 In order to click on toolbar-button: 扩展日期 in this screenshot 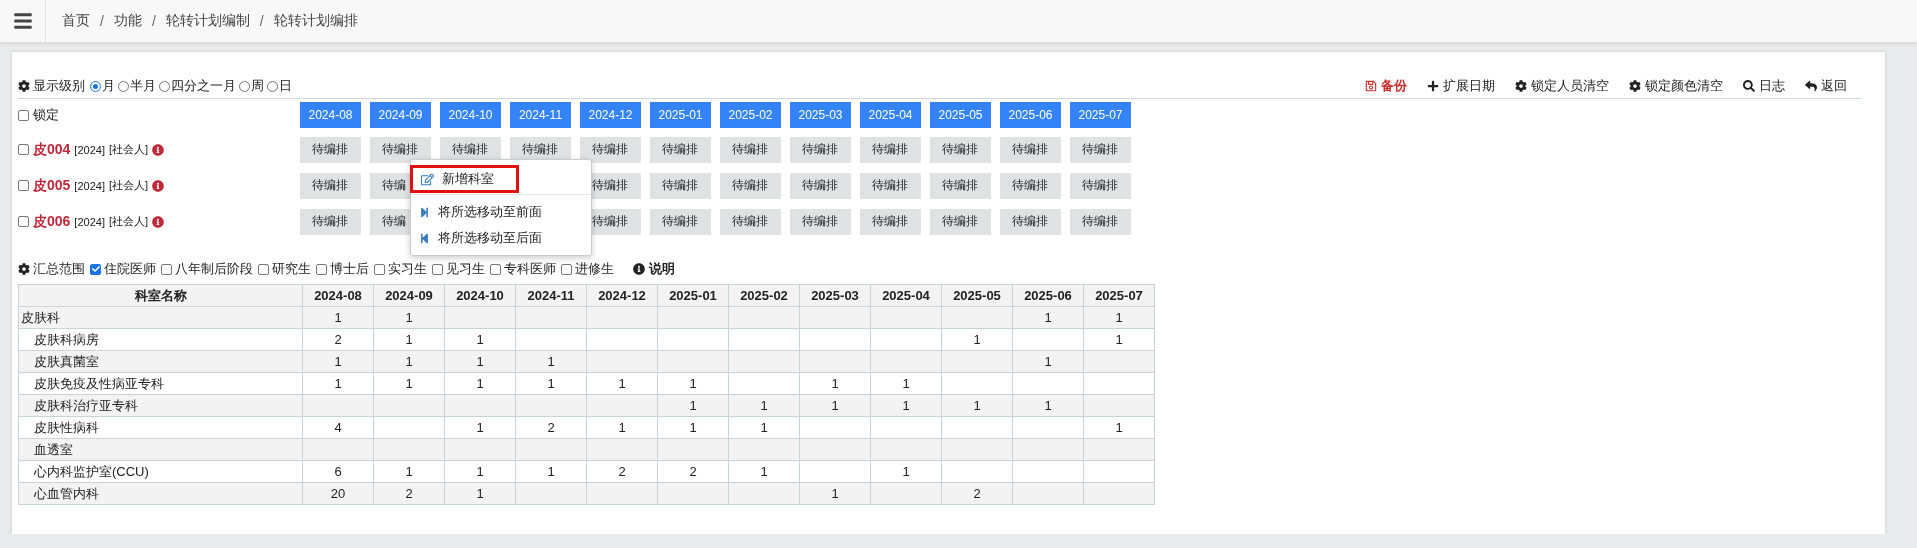, I will do `click(1461, 86)`.